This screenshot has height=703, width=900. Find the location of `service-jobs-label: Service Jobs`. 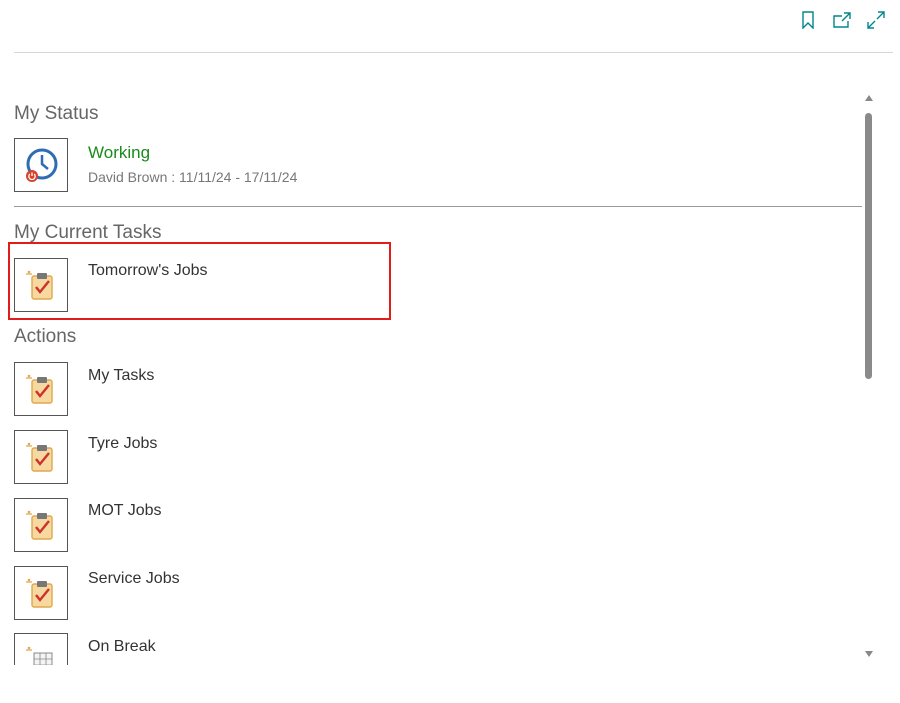

service-jobs-label: Service Jobs is located at coordinates (134, 579).